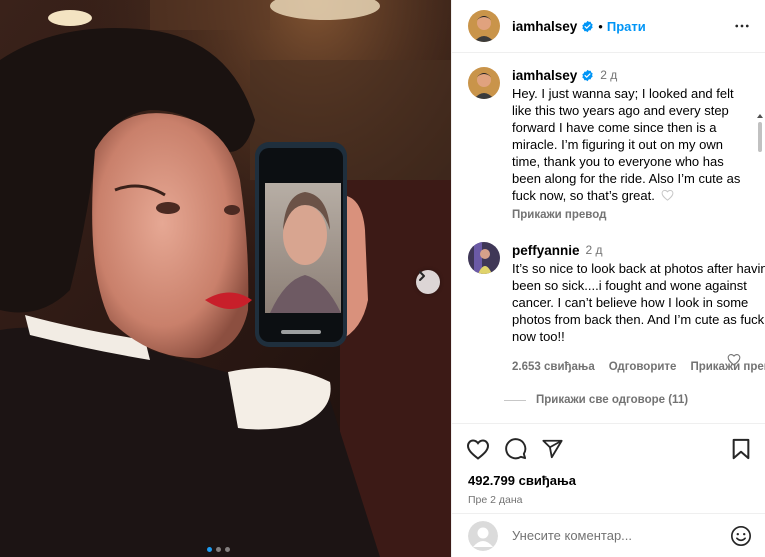  What do you see at coordinates (631, 215) in the screenshot?
I see `see-translation-link: Прикажи превод` at bounding box center [631, 215].